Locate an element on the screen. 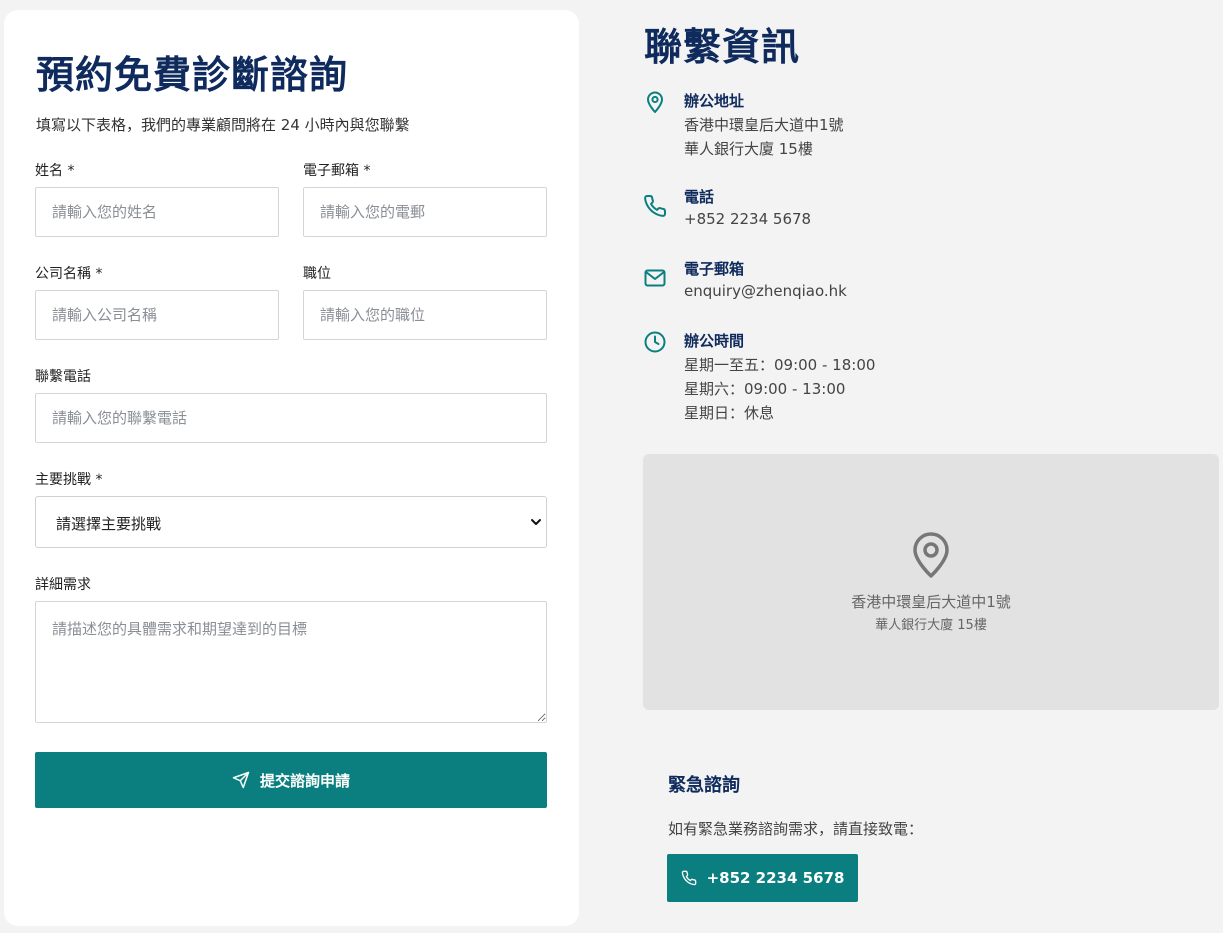  chevron-down-icon is located at coordinates (536, 522).